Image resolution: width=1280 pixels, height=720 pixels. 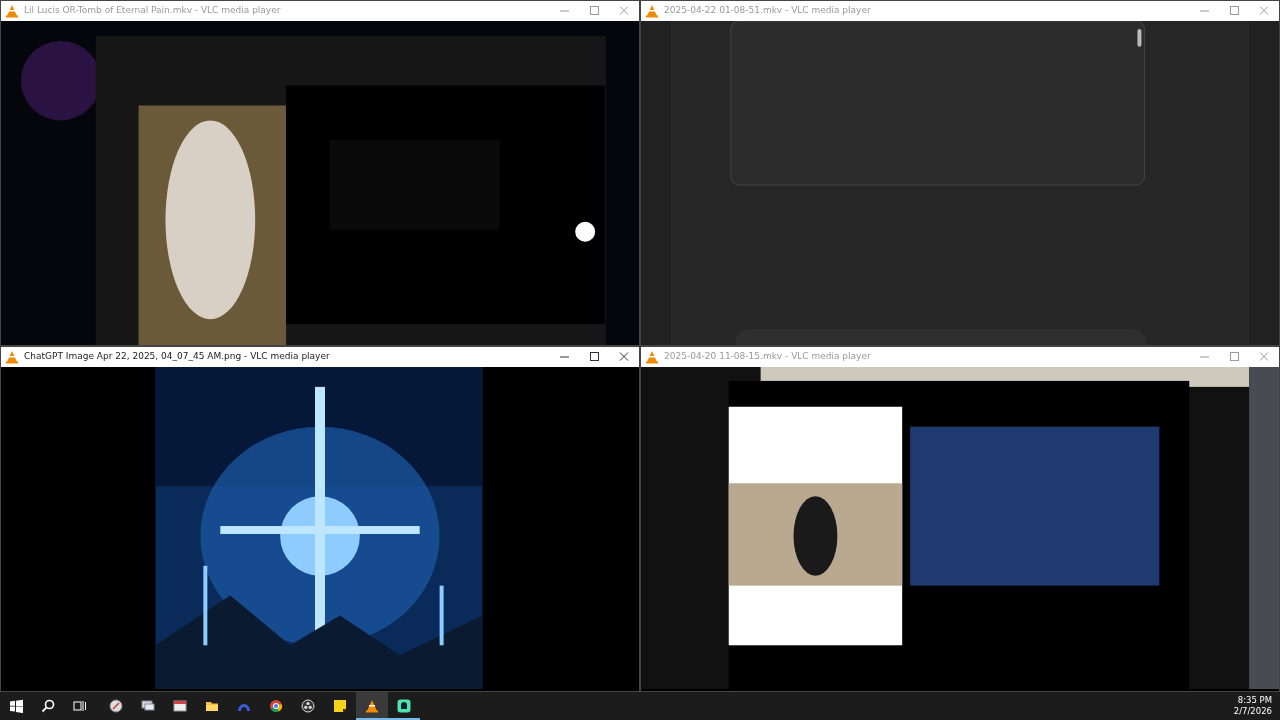 I want to click on window-icon, so click(x=180, y=706).